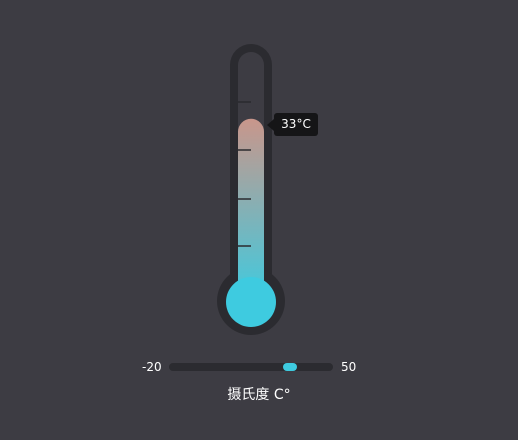  I want to click on temperature-tooltip: 33°C, so click(292, 124).